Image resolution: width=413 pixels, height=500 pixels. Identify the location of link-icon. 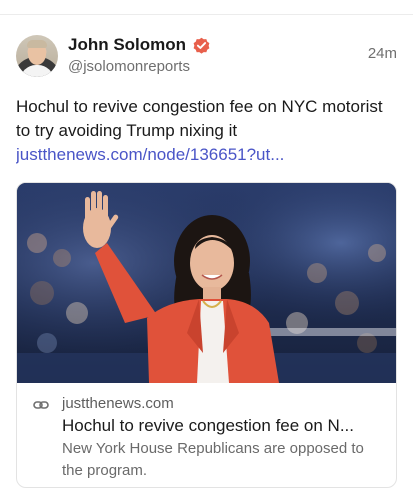
(41, 405).